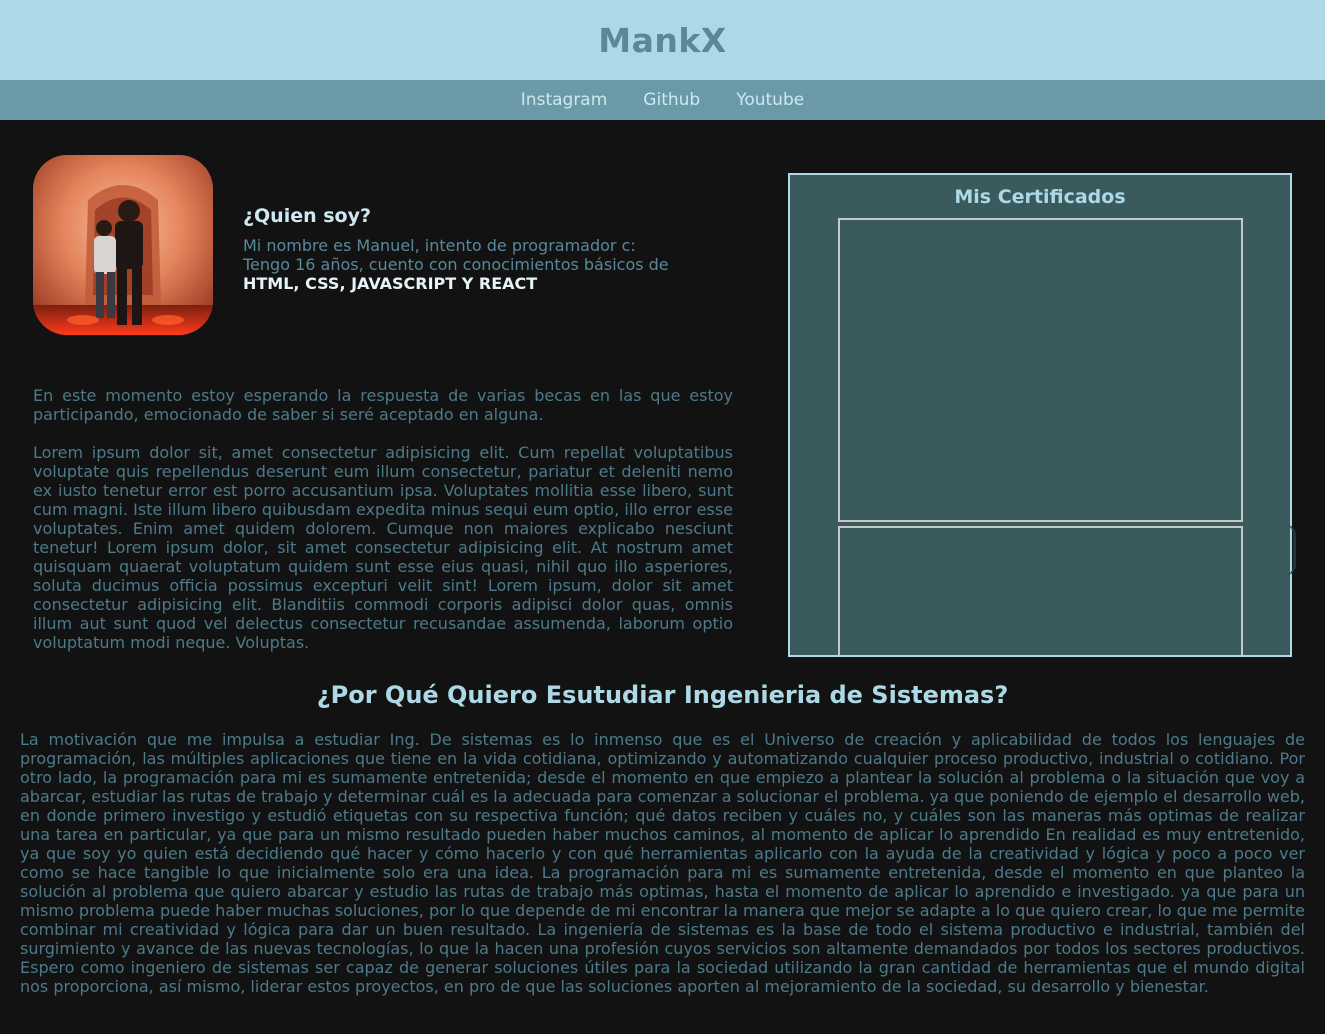  Describe the element at coordinates (671, 100) in the screenshot. I see `nav-link-github: Github` at that location.